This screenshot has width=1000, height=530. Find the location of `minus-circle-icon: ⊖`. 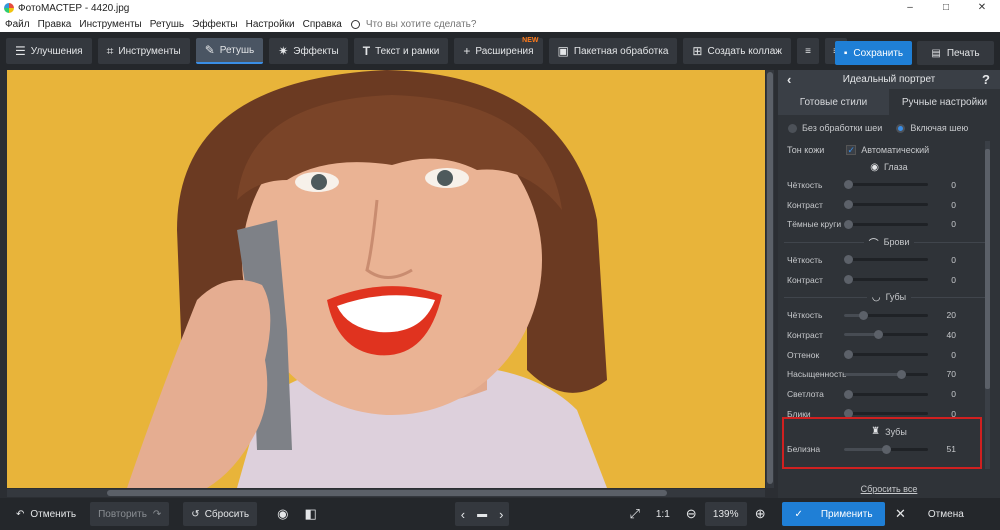

minus-circle-icon: ⊖ is located at coordinates (691, 513).